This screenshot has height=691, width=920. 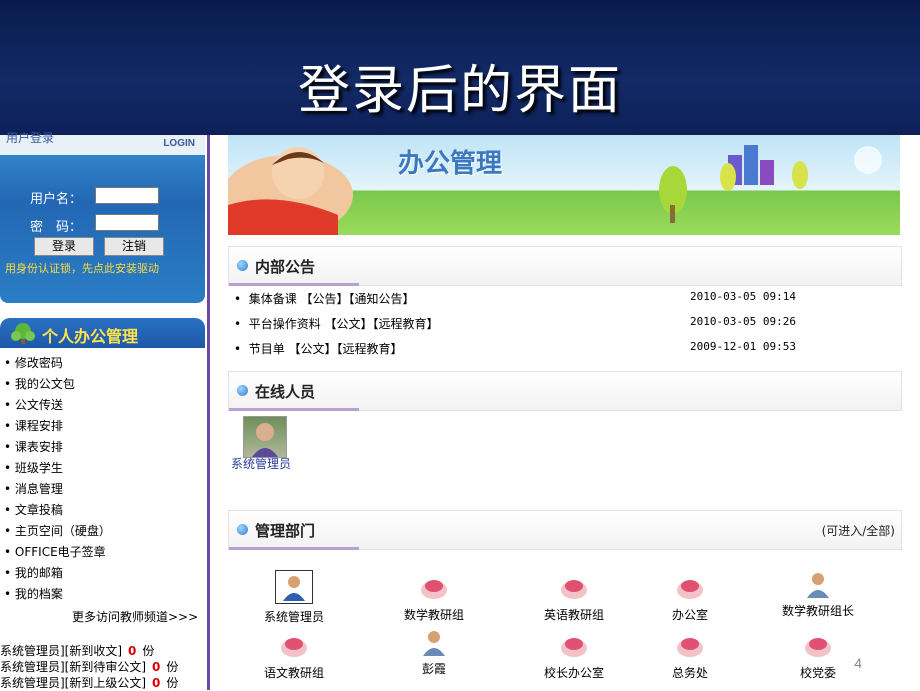 I want to click on tree-icon, so click(x=23, y=333).